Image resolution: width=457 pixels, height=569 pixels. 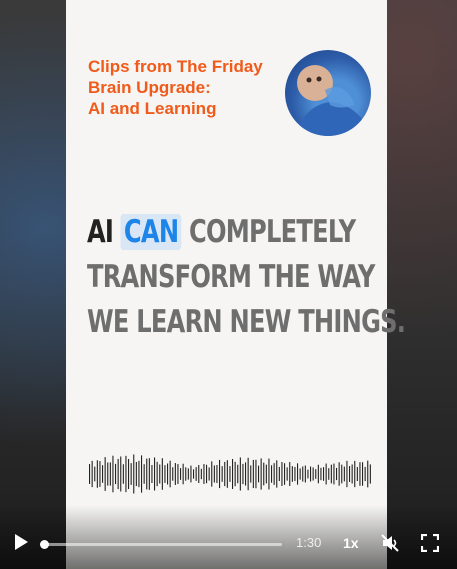 I want to click on progress-knob, so click(x=44, y=544).